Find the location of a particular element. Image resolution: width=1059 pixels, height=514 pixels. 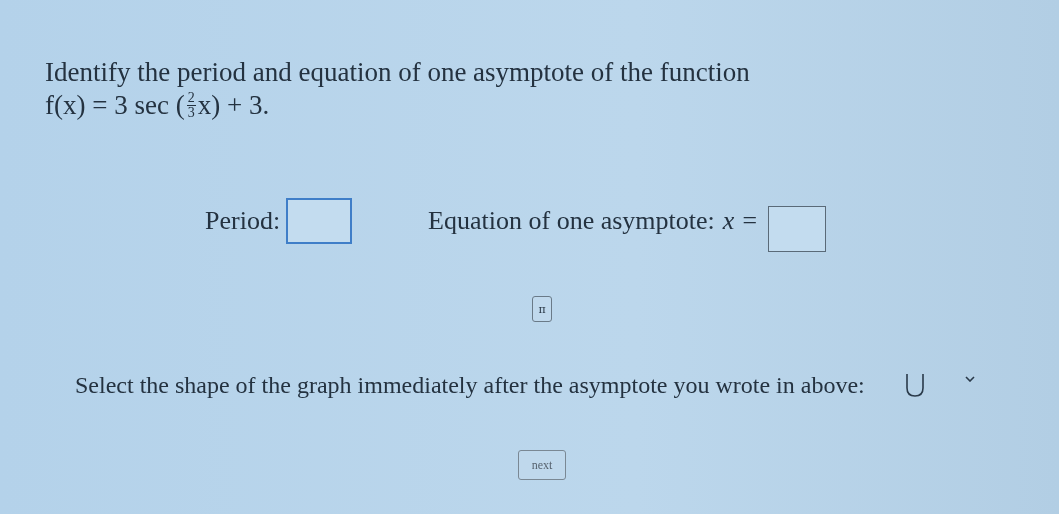

asymptote-label: Equation of one asymptote: is located at coordinates (571, 221).